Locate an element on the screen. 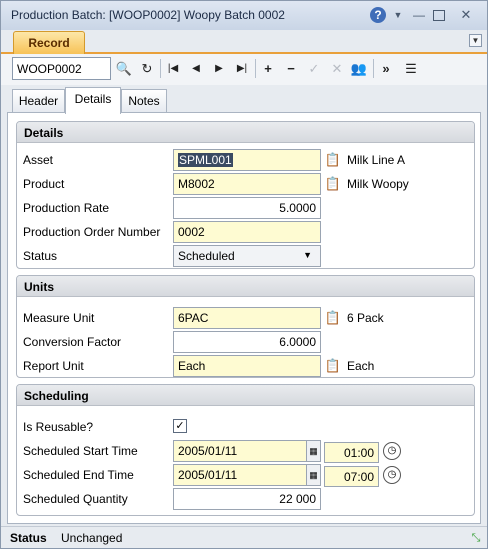 This screenshot has height=549, width=488. status-value: Unchanged is located at coordinates (92, 538).